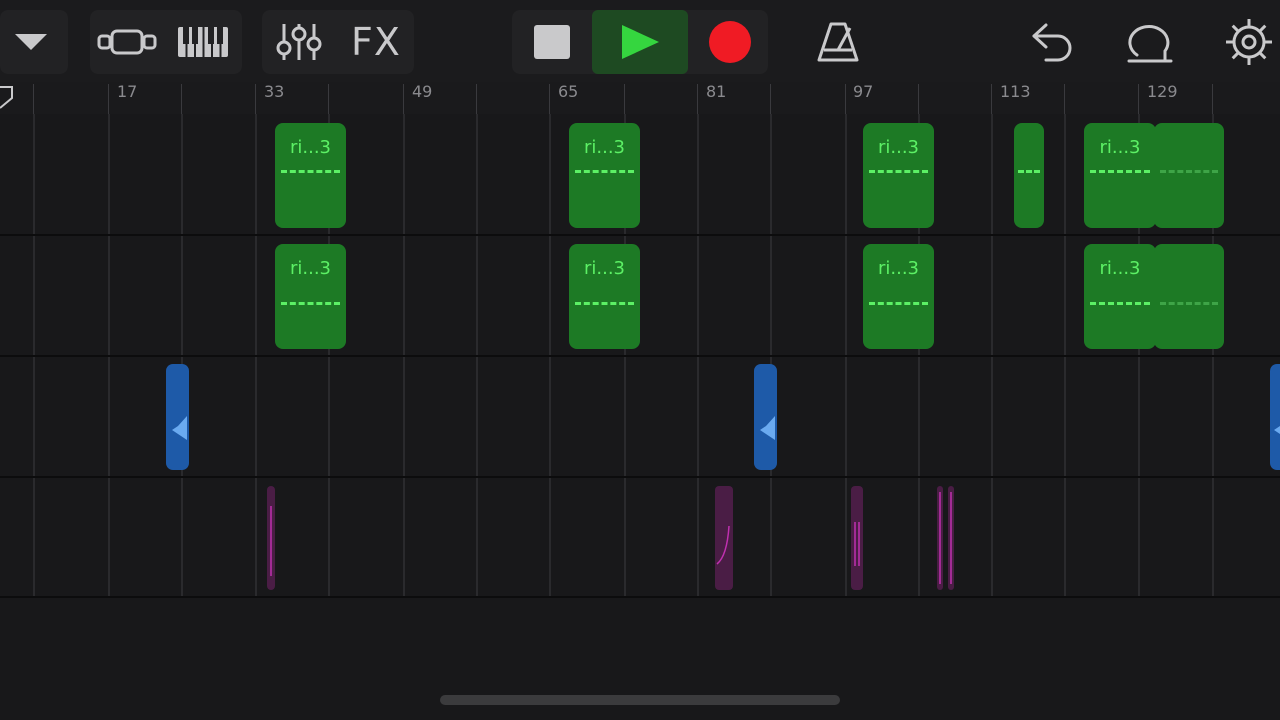 Image resolution: width=1280 pixels, height=720 pixels. I want to click on timeline-ruler: 17 33 49 65 81 97 113 129, so click(640, 98).